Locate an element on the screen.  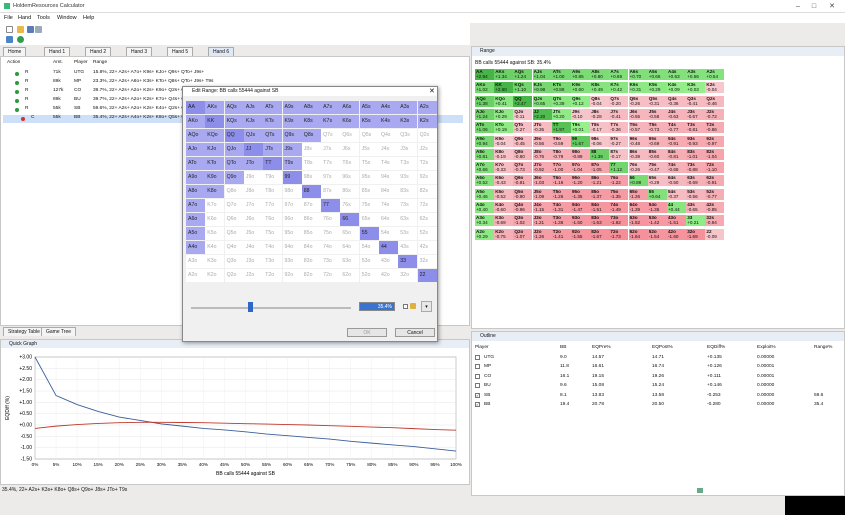
range-cell: 44 +0.44 is located at coordinates (676, 207).